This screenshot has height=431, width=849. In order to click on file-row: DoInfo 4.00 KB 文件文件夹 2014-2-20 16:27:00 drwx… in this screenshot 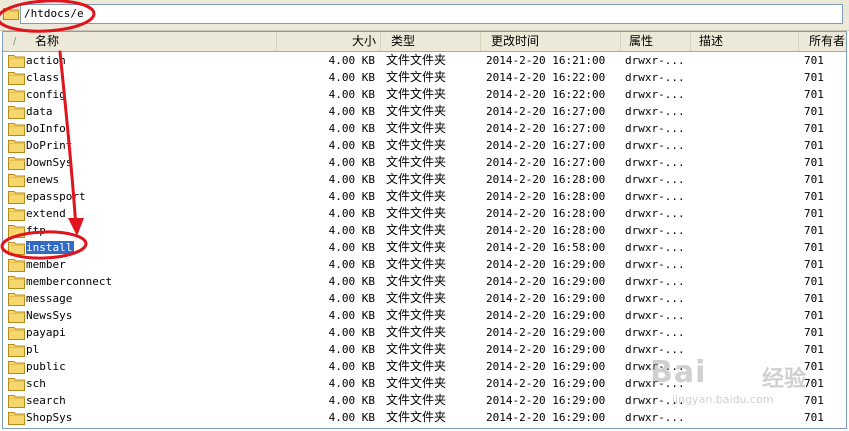, I will do `click(424, 128)`.